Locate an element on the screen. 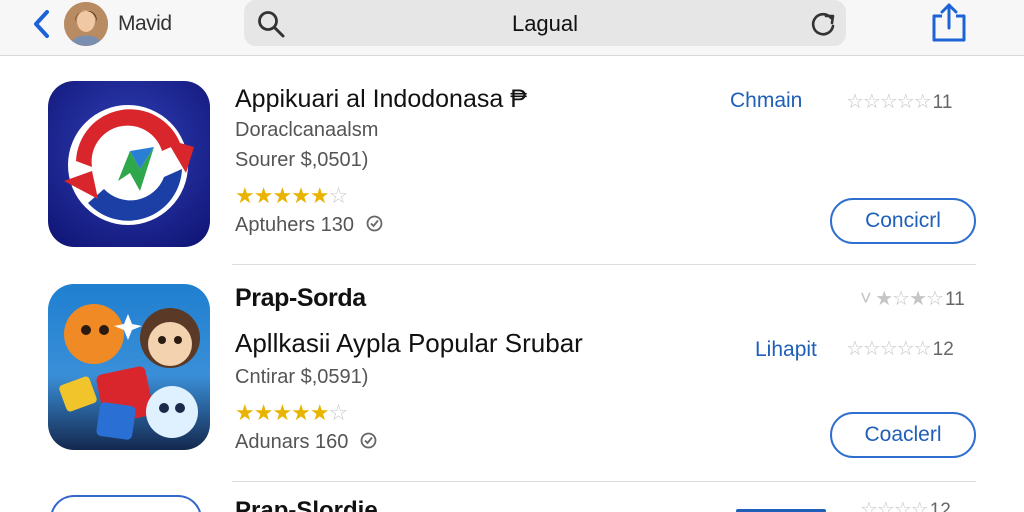 The image size is (1024, 512). rate-stars-icons: ˅ ★☆★☆ is located at coordinates (902, 299).